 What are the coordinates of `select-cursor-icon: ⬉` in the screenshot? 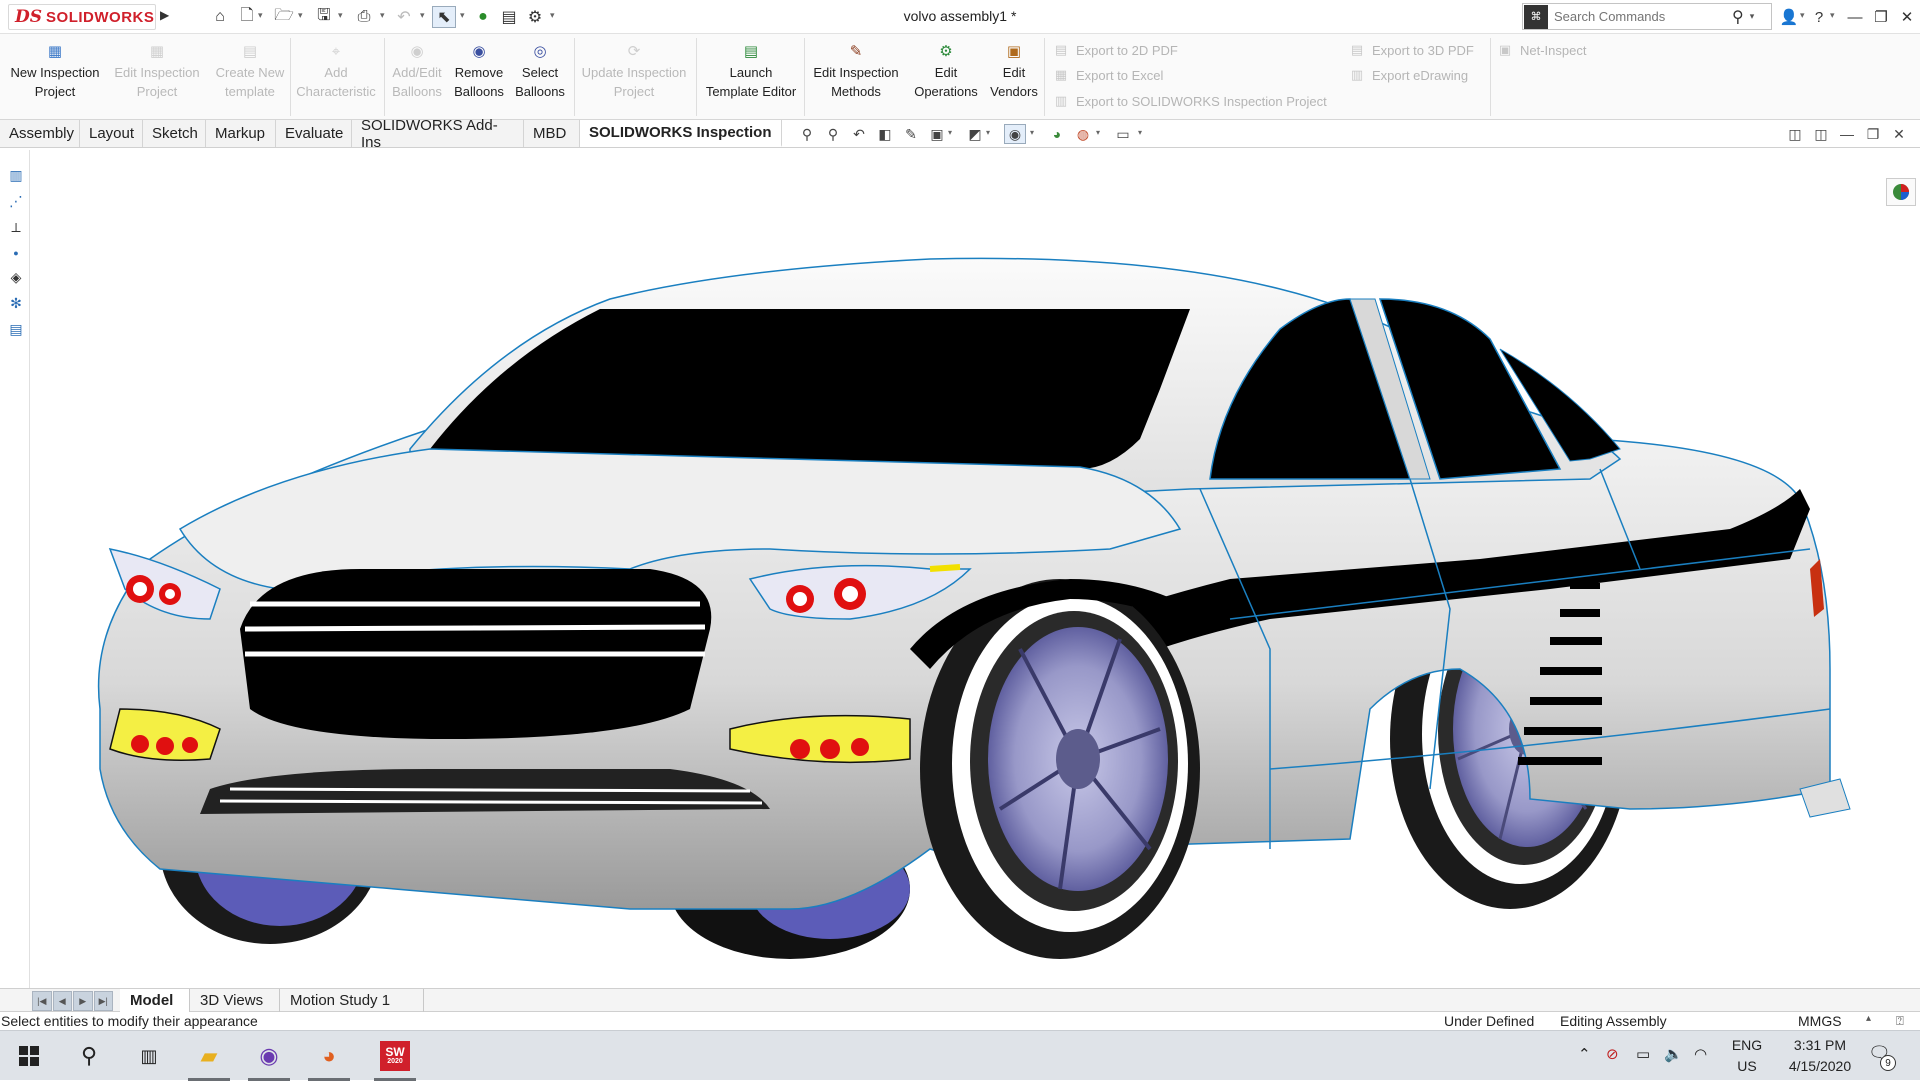 It's located at (444, 17).